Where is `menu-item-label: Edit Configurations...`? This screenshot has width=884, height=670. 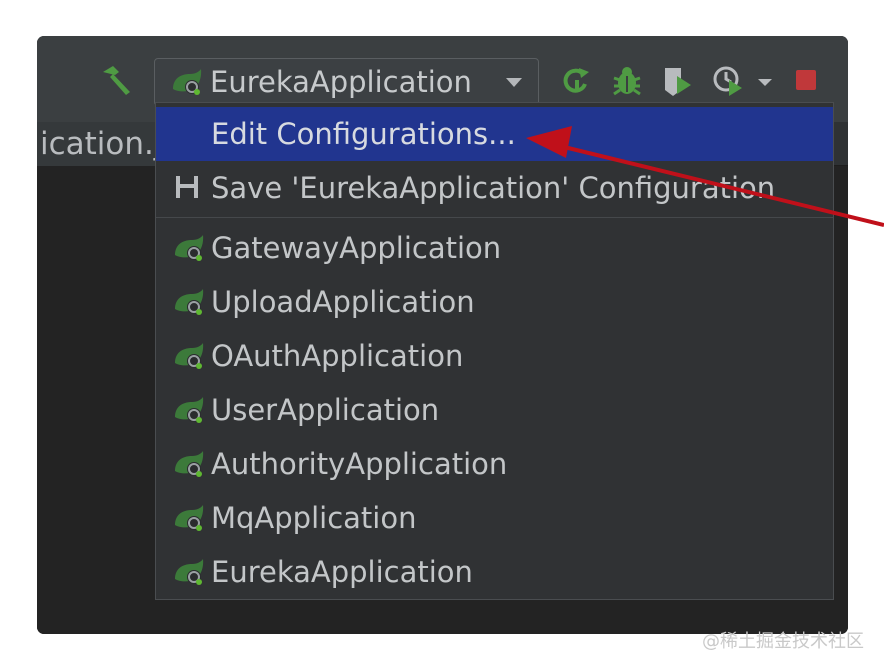 menu-item-label: Edit Configurations... is located at coordinates (363, 134).